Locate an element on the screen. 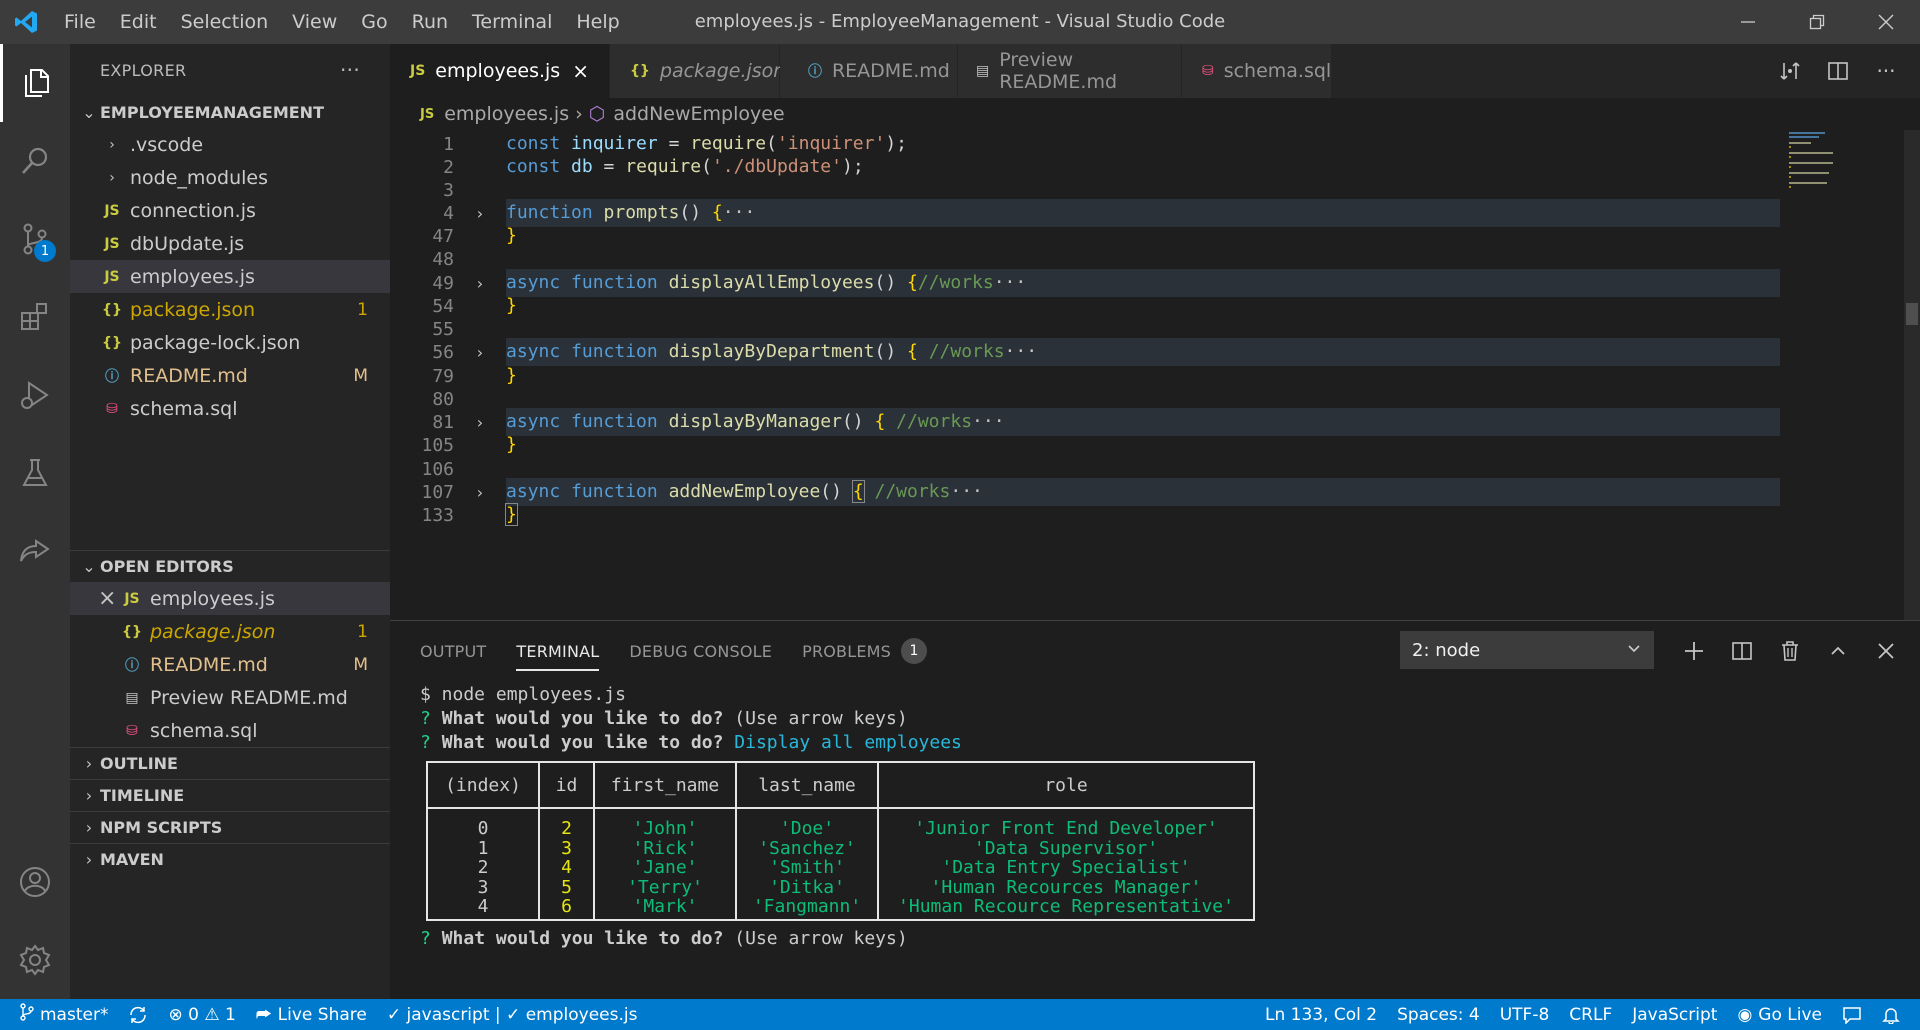  tab-preview-readme: ▤ Preview README.md is located at coordinates (1069, 71).